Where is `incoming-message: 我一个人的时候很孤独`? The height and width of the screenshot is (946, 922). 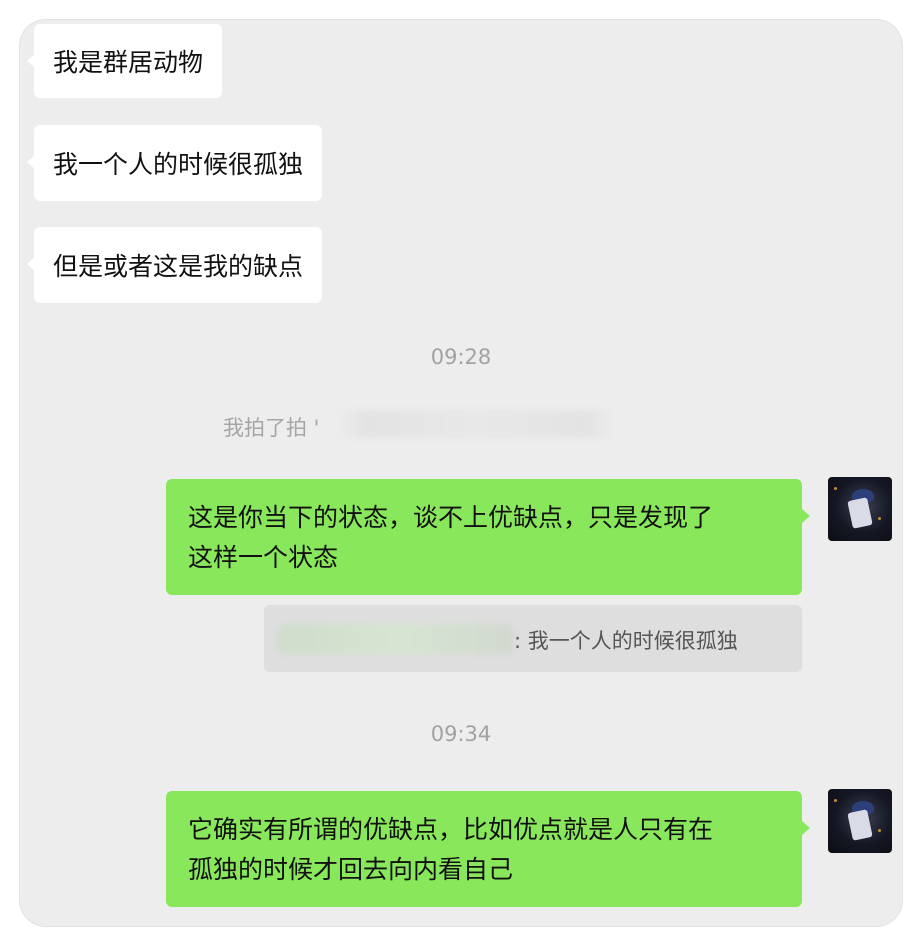 incoming-message: 我一个人的时候很孤独 is located at coordinates (174, 163).